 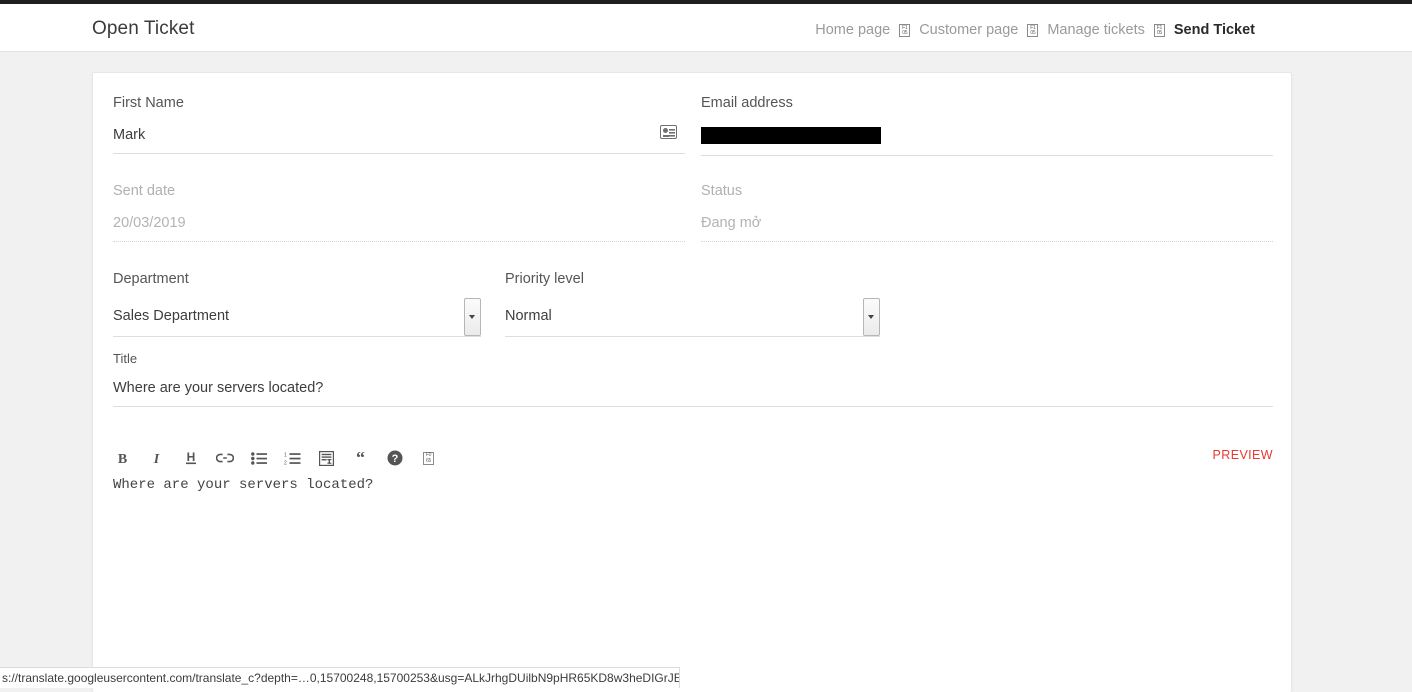 What do you see at coordinates (292, 458) in the screenshot?
I see `numbered-list-icon: 12` at bounding box center [292, 458].